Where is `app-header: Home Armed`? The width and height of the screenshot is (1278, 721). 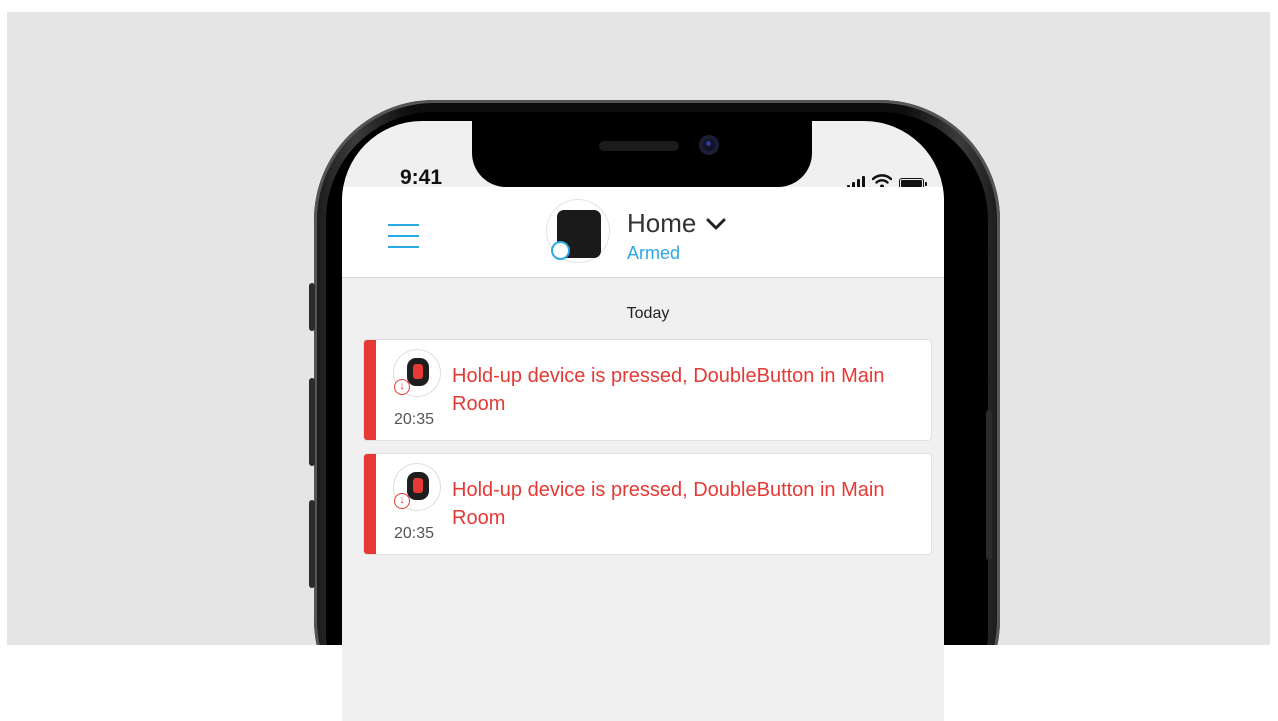
app-header: Home Armed is located at coordinates (643, 232).